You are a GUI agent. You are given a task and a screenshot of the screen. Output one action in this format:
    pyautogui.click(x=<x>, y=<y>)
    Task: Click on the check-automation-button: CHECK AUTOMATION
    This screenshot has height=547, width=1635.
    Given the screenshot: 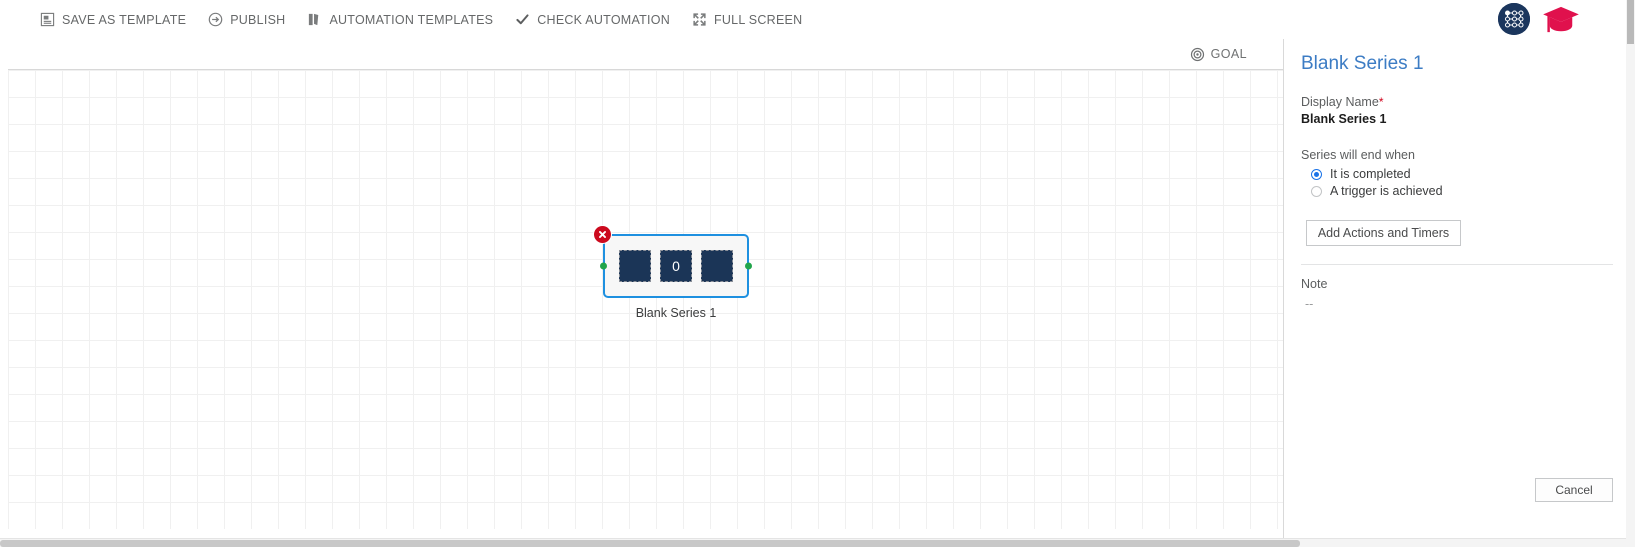 What is the action you would take?
    pyautogui.click(x=592, y=19)
    